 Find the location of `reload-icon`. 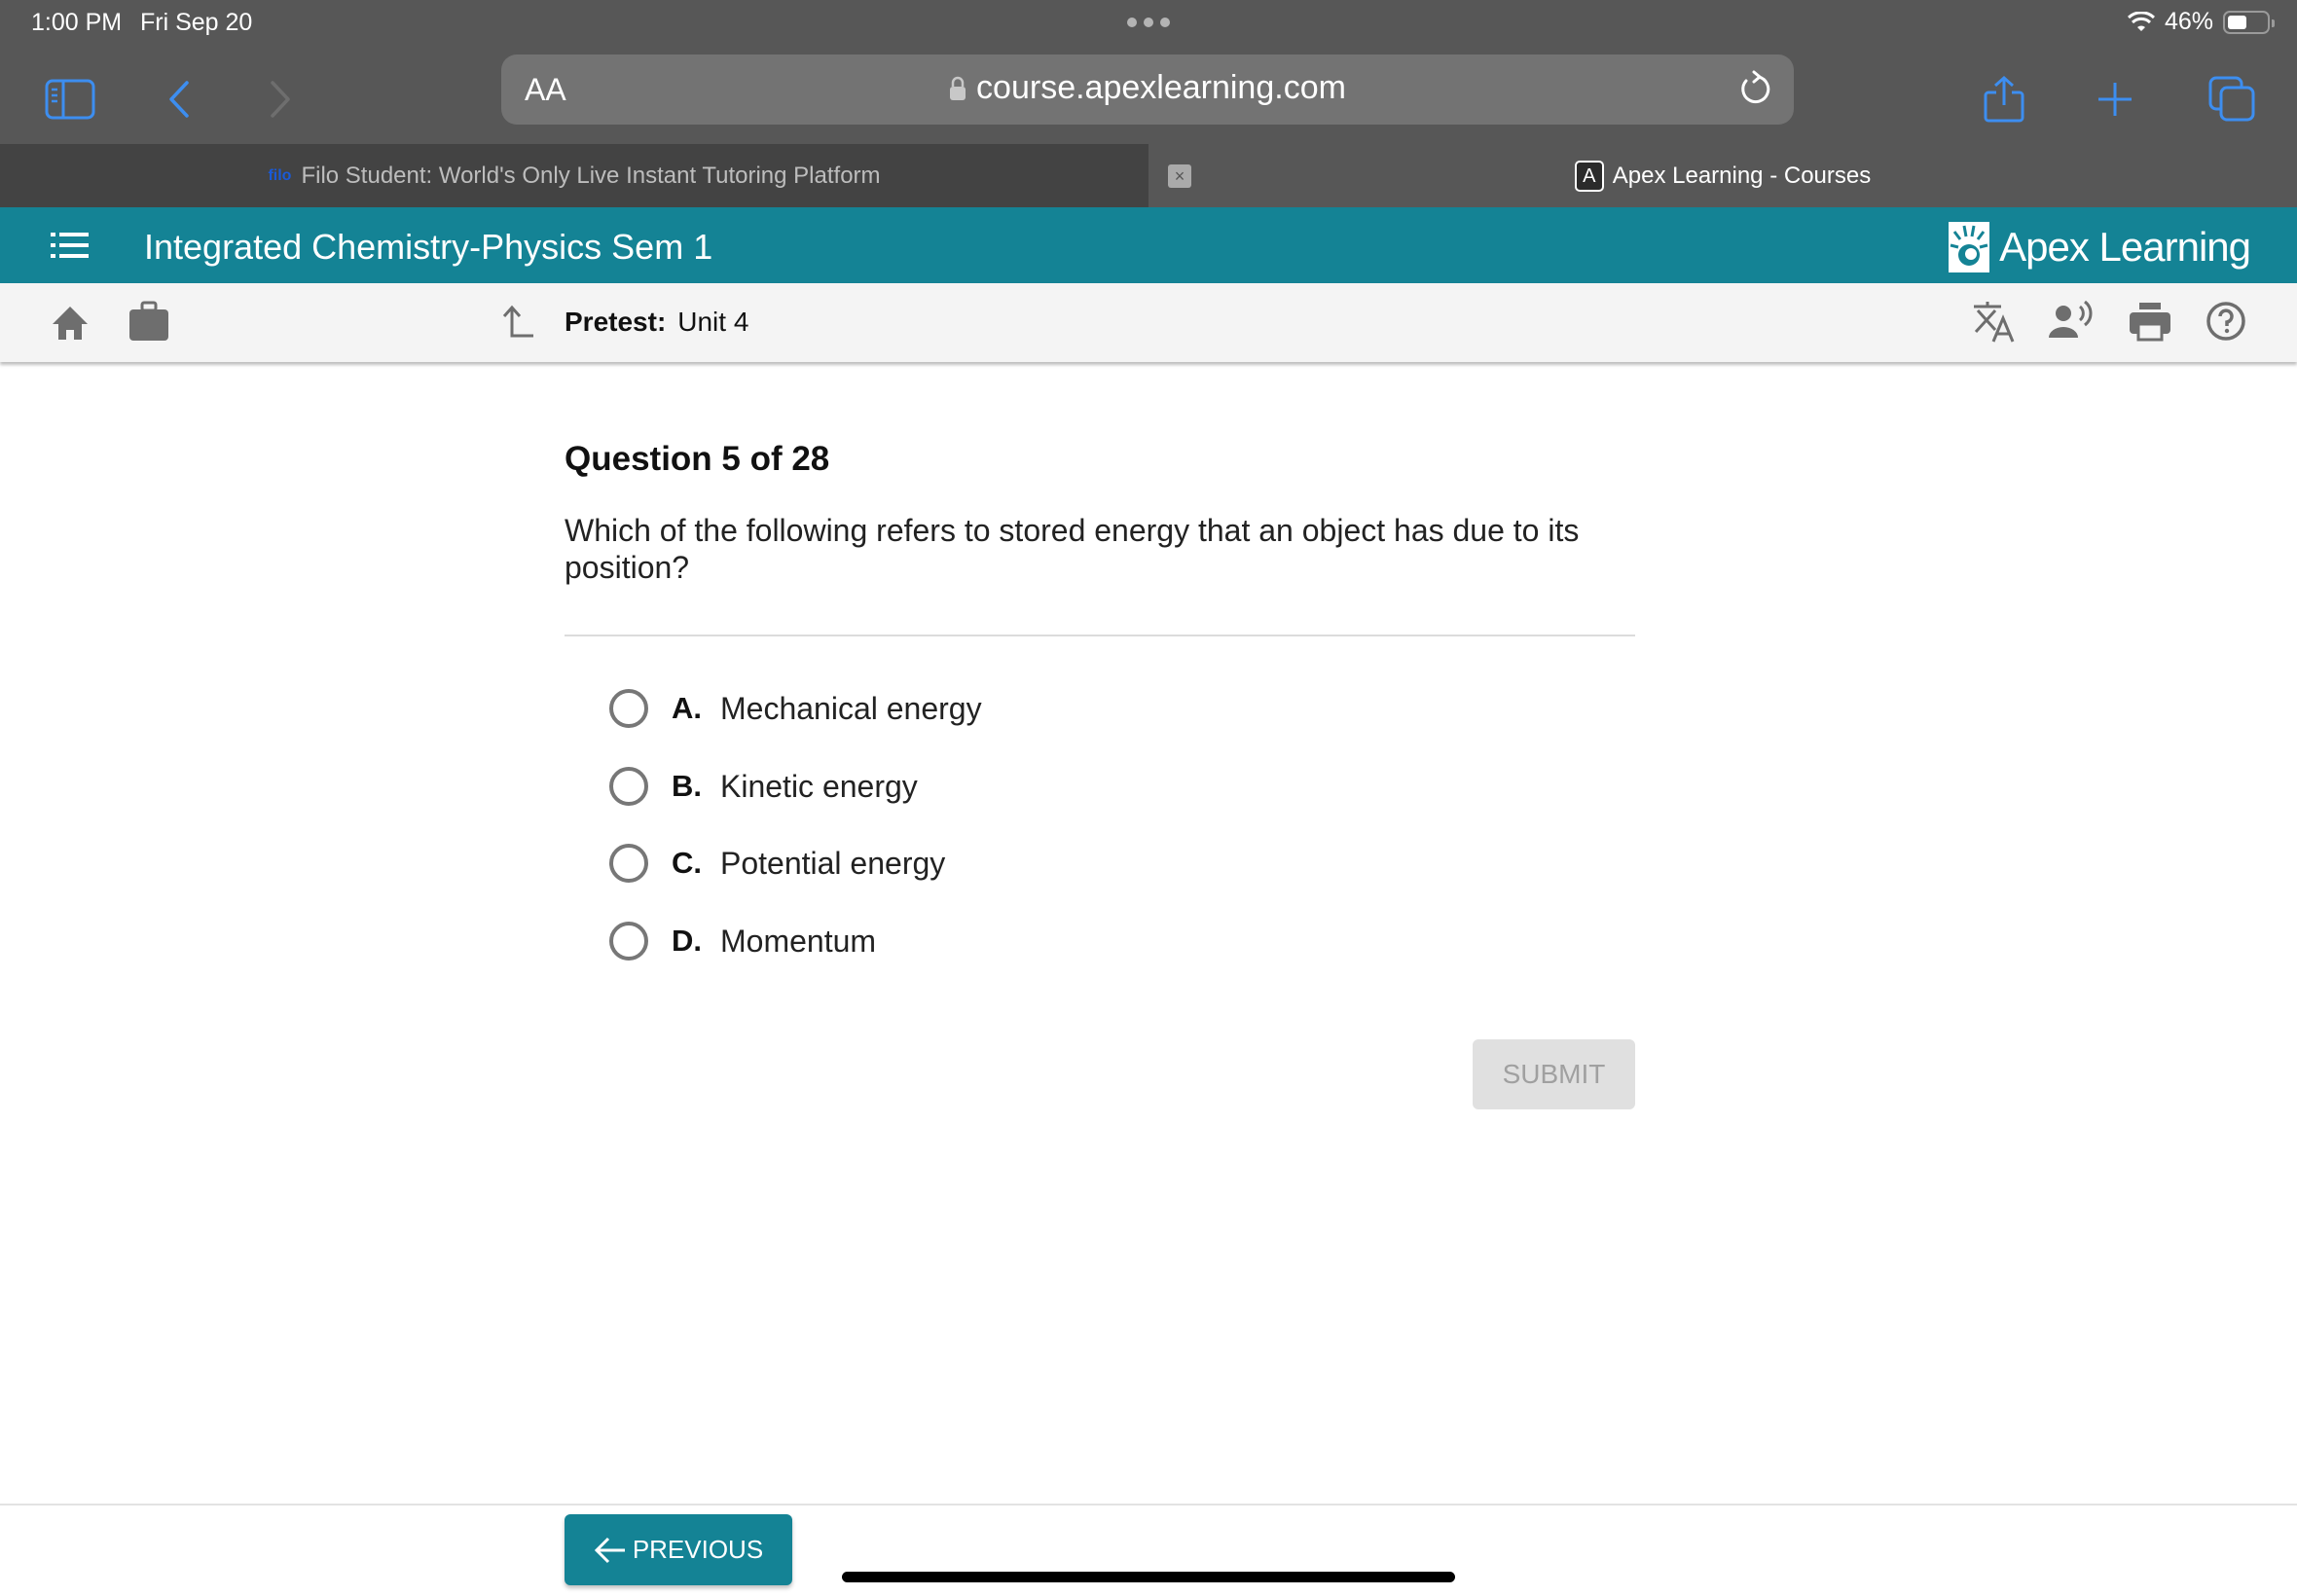

reload-icon is located at coordinates (1756, 87).